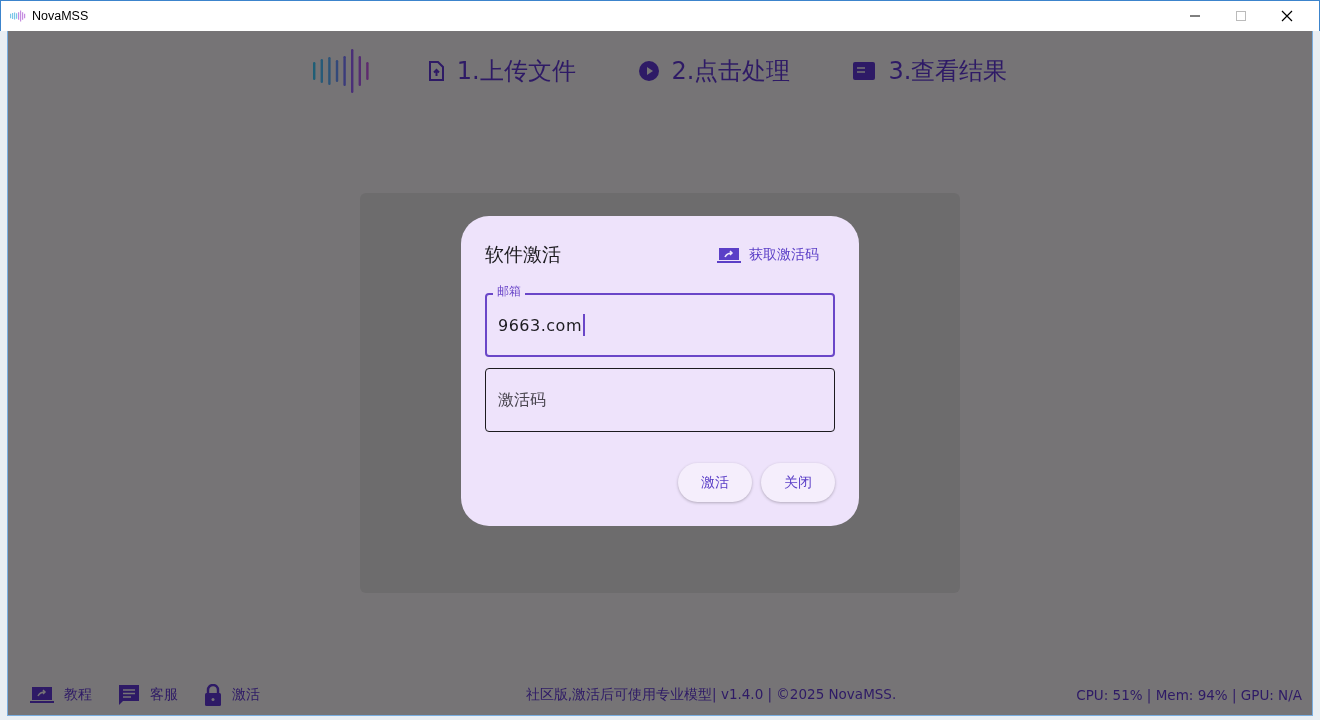 This screenshot has width=1320, height=720. What do you see at coordinates (148, 695) in the screenshot?
I see `footer-link: 客服` at bounding box center [148, 695].